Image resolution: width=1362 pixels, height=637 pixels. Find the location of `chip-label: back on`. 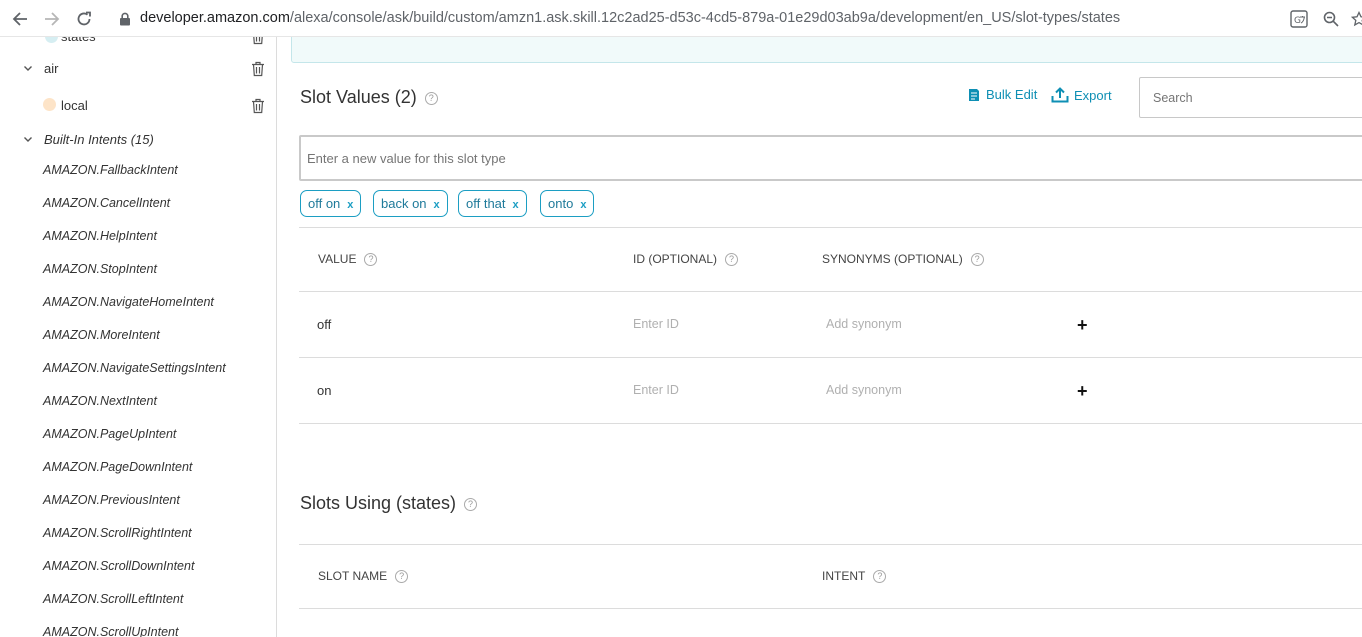

chip-label: back on is located at coordinates (404, 203).